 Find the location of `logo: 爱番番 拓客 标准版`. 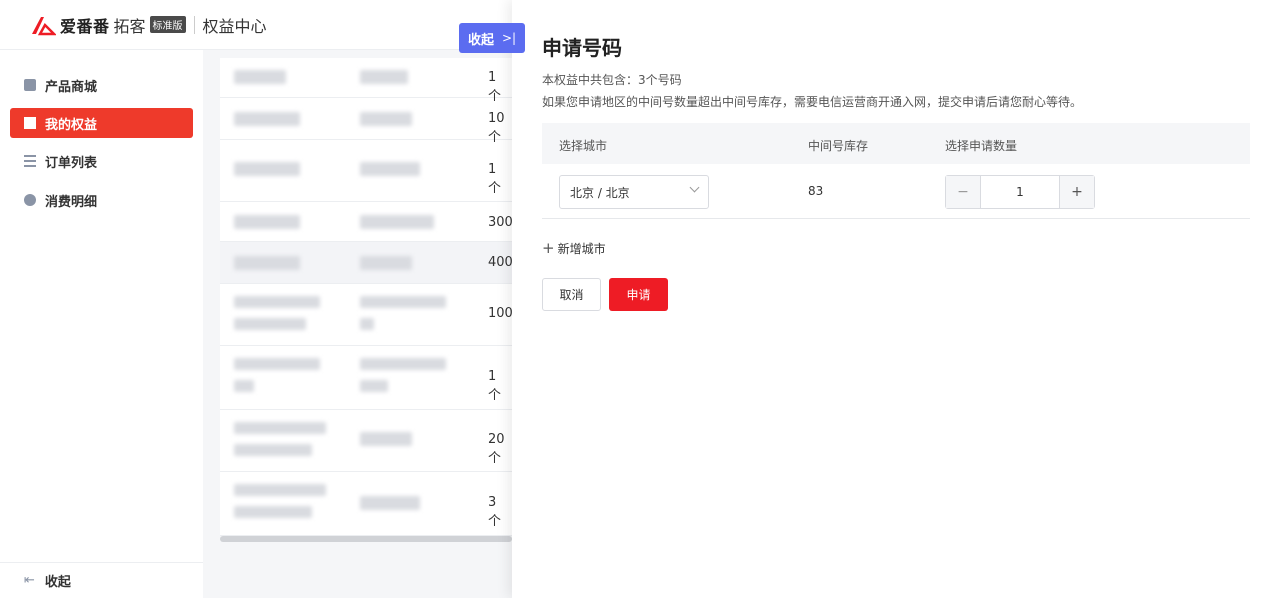

logo: 爱番番 拓客 标准版 is located at coordinates (108, 25).